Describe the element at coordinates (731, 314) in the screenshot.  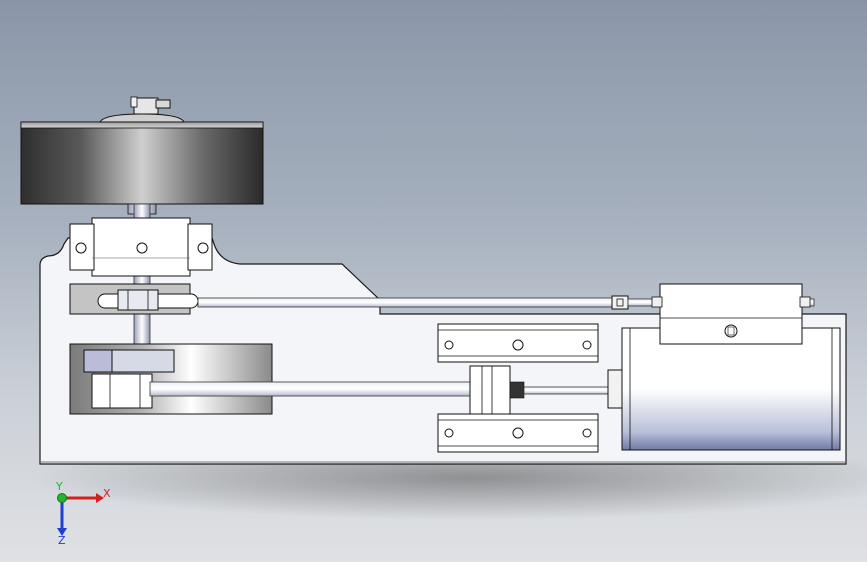
I see `valve-chest` at that location.